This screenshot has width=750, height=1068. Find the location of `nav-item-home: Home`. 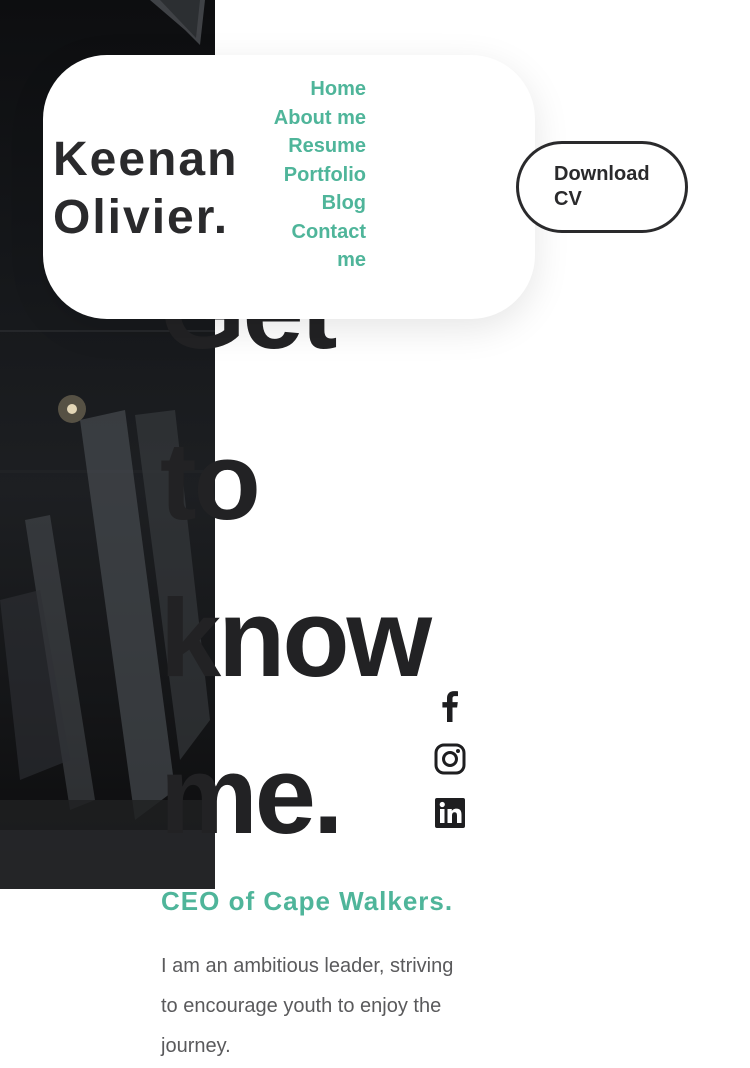

nav-item-home: Home is located at coordinates (317, 89).